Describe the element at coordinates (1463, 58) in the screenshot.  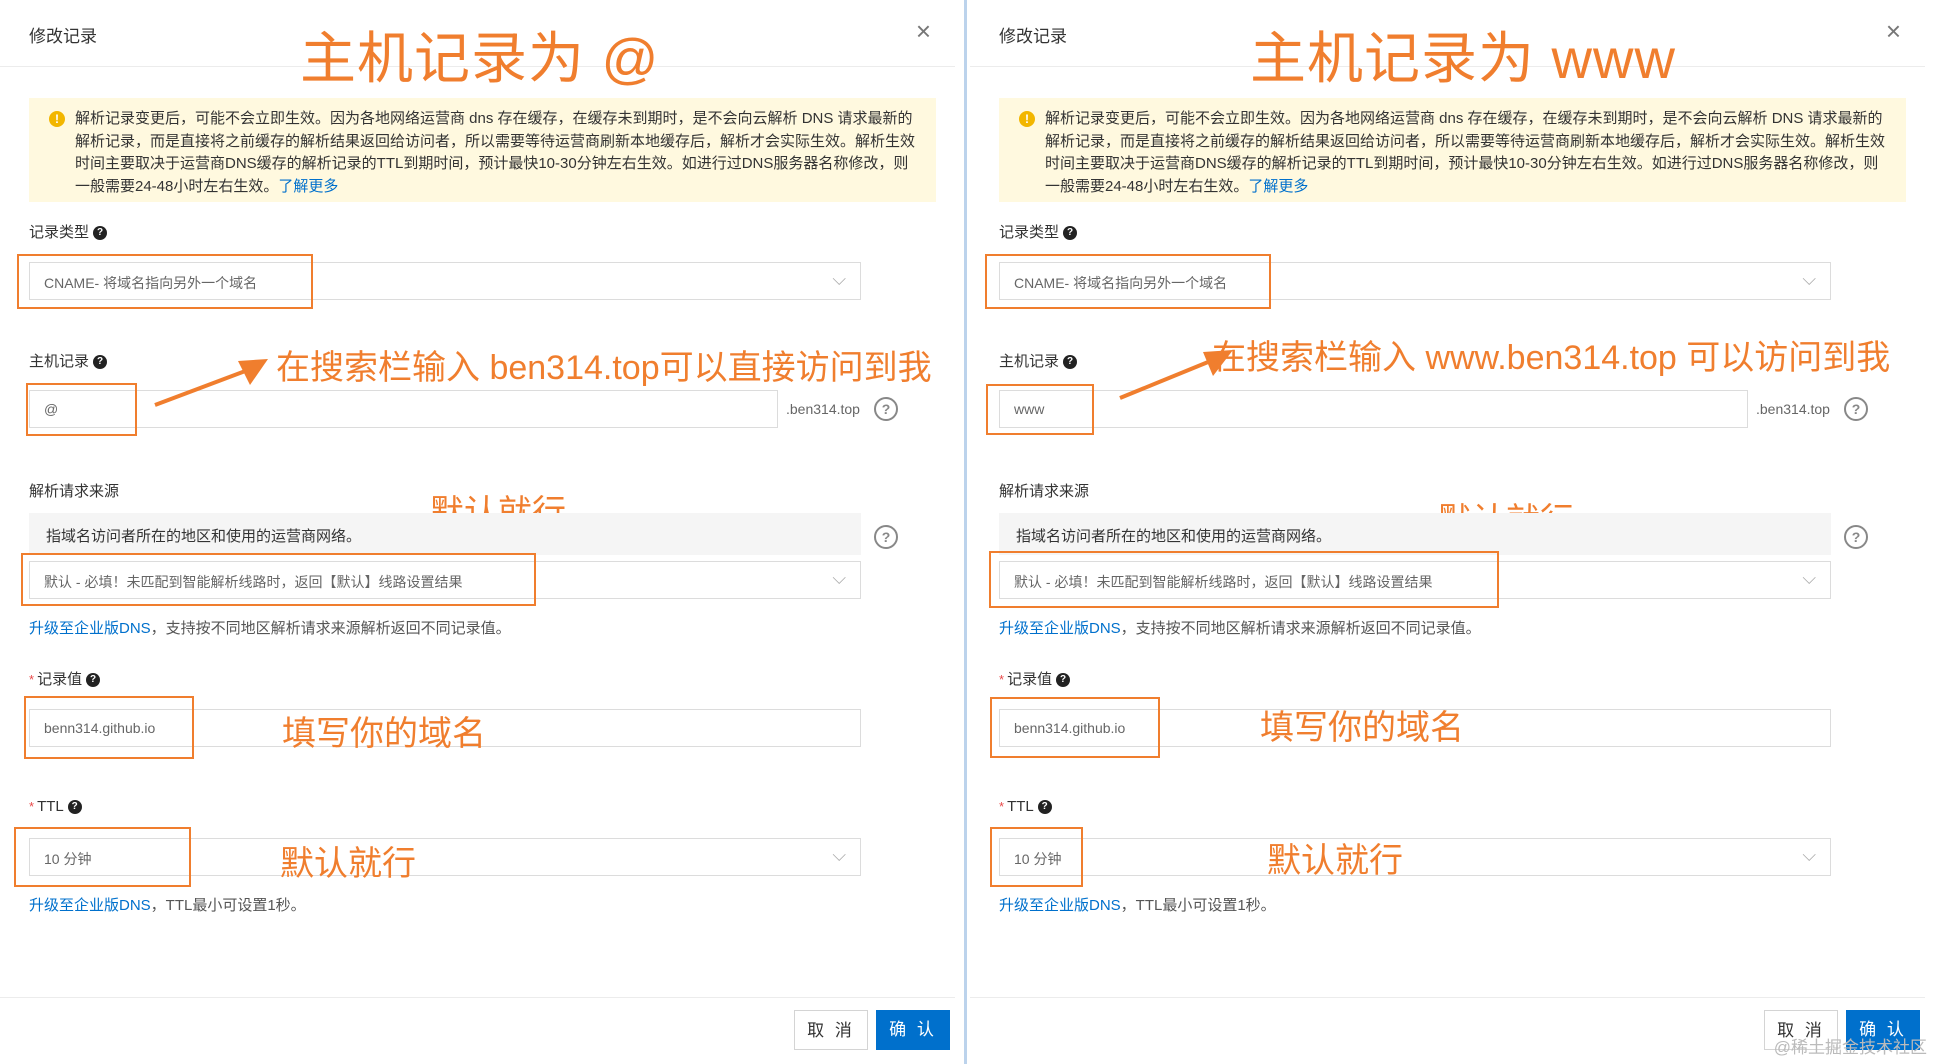
I see `annotation-title: 主机记录为 www` at that location.